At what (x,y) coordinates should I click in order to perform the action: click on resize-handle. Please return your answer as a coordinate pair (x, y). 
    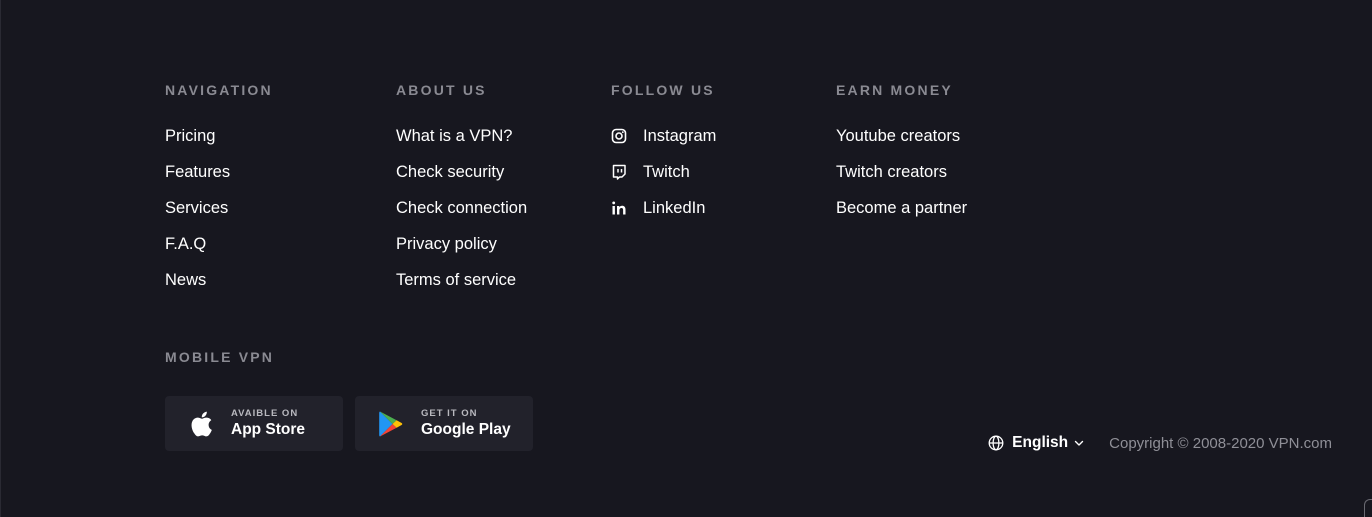
    Looking at the image, I should click on (1368, 508).